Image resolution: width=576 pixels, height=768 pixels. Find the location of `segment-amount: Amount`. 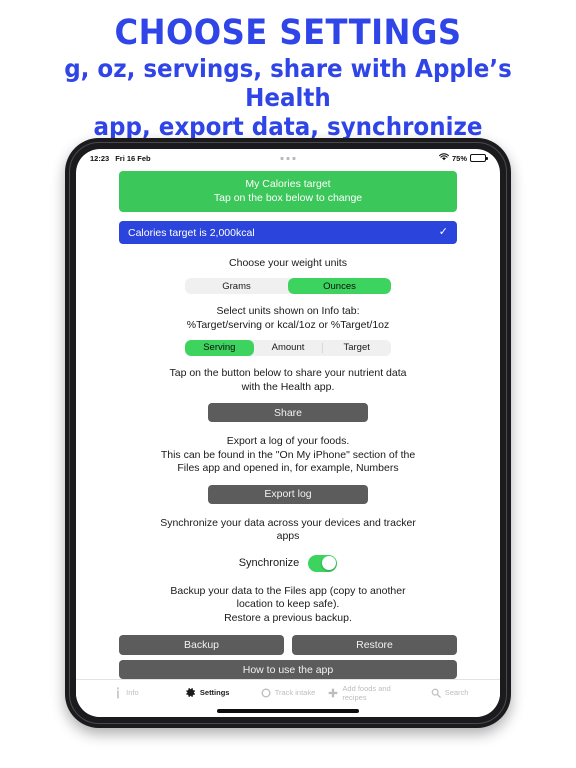

segment-amount: Amount is located at coordinates (288, 348).